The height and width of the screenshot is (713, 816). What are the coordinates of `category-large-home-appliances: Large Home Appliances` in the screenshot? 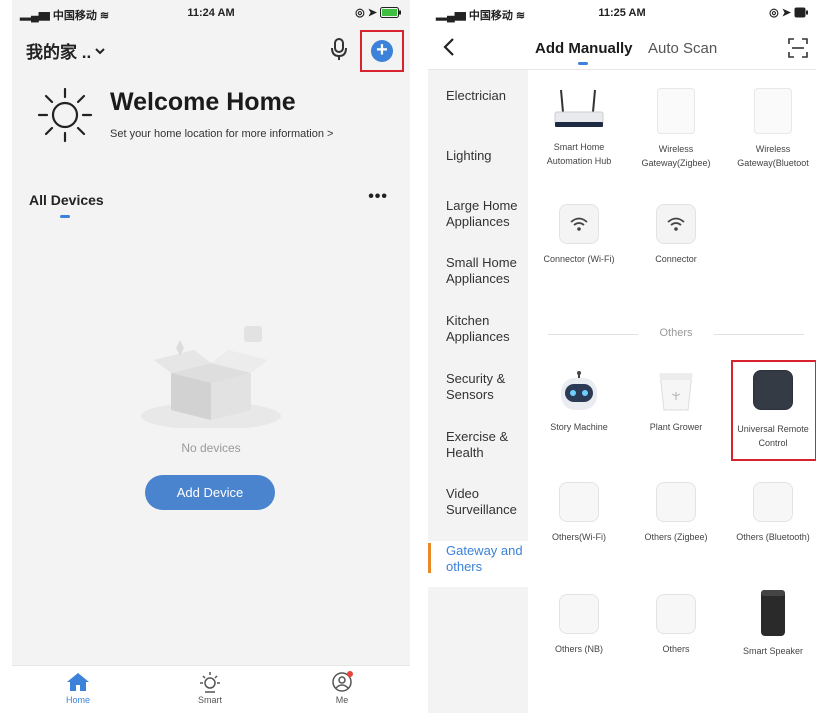 It's located at (478, 223).